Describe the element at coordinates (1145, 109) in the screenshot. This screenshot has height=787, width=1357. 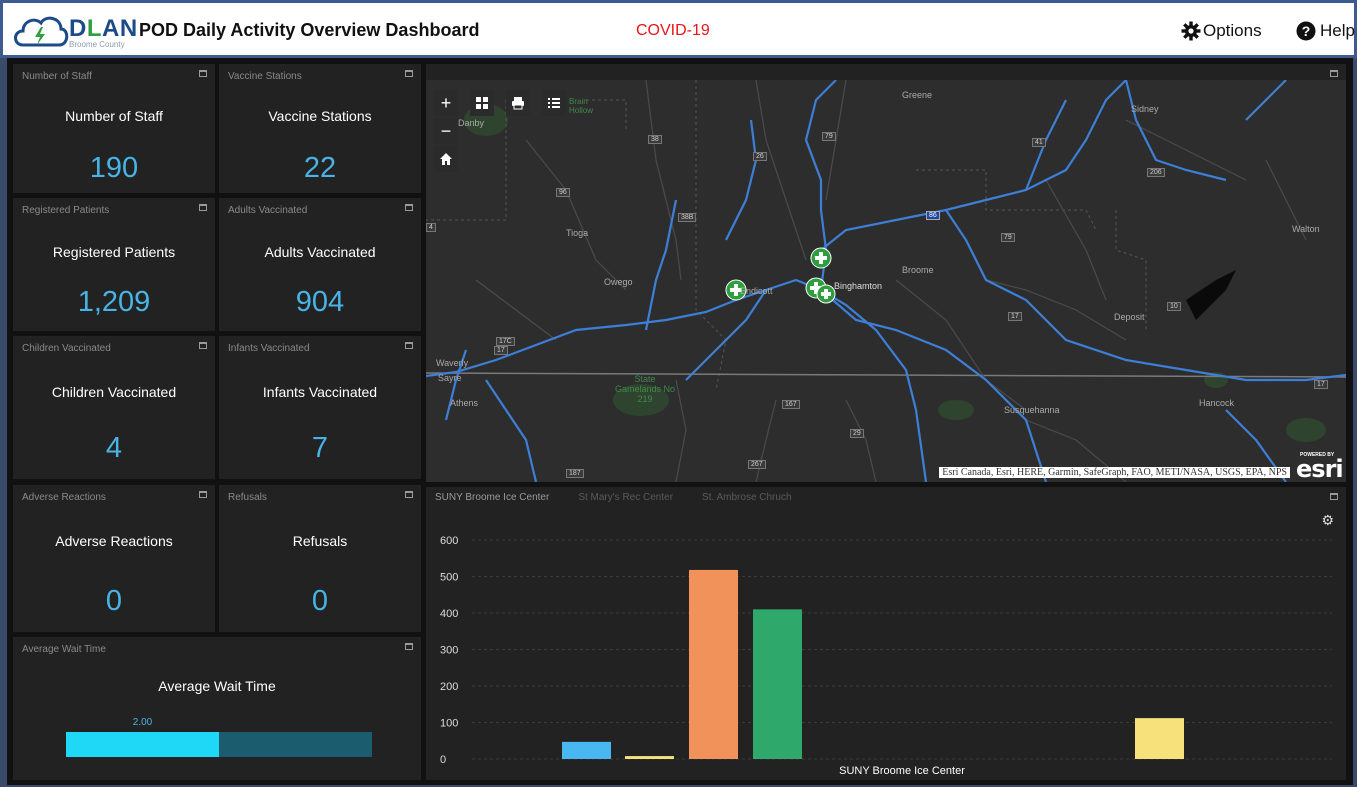
I see `map-label: Sidney` at that location.